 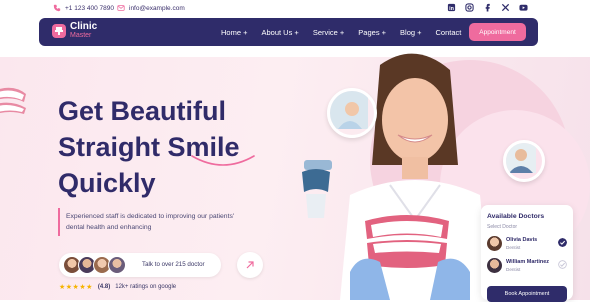 What do you see at coordinates (149, 147) in the screenshot?
I see `hero-title-line-2: Straight Smile` at bounding box center [149, 147].